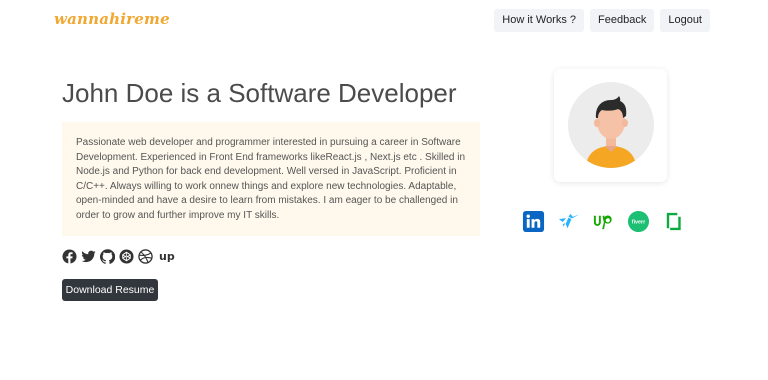 This screenshot has height=380, width=768. I want to click on platform-links: fiverr, so click(603, 221).